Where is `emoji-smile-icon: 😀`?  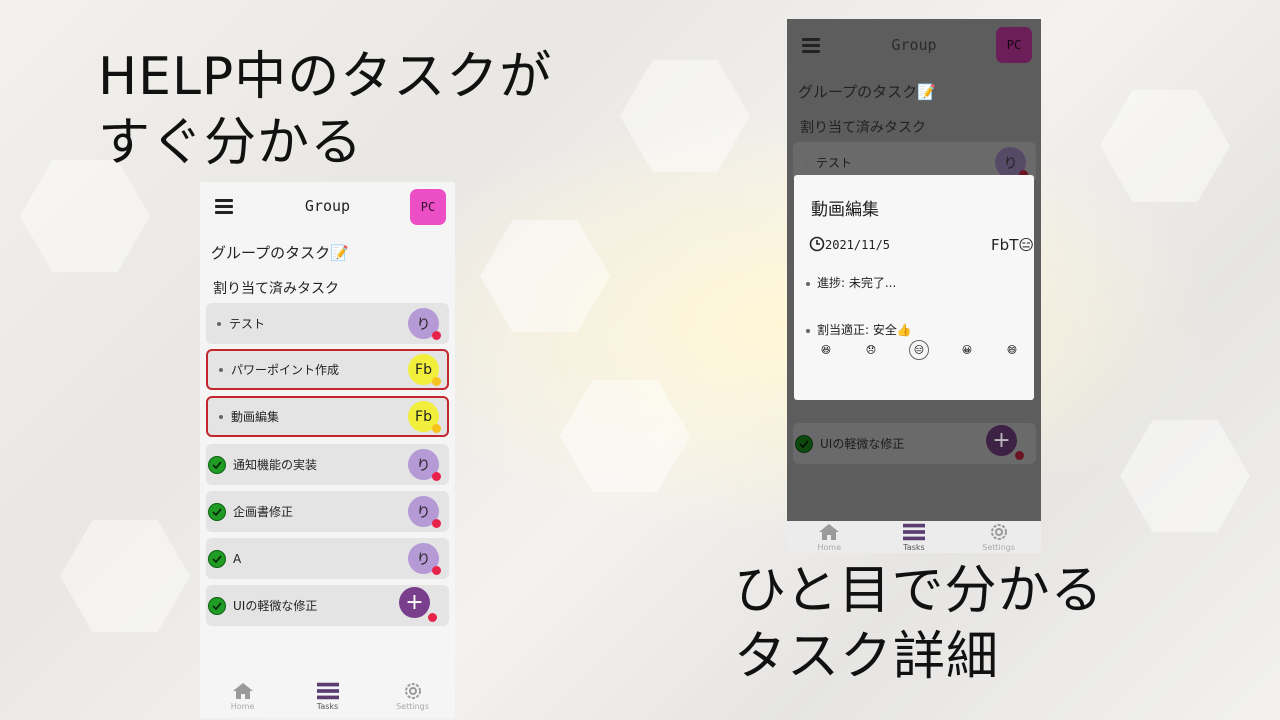
emoji-smile-icon: 😀 is located at coordinates (967, 350).